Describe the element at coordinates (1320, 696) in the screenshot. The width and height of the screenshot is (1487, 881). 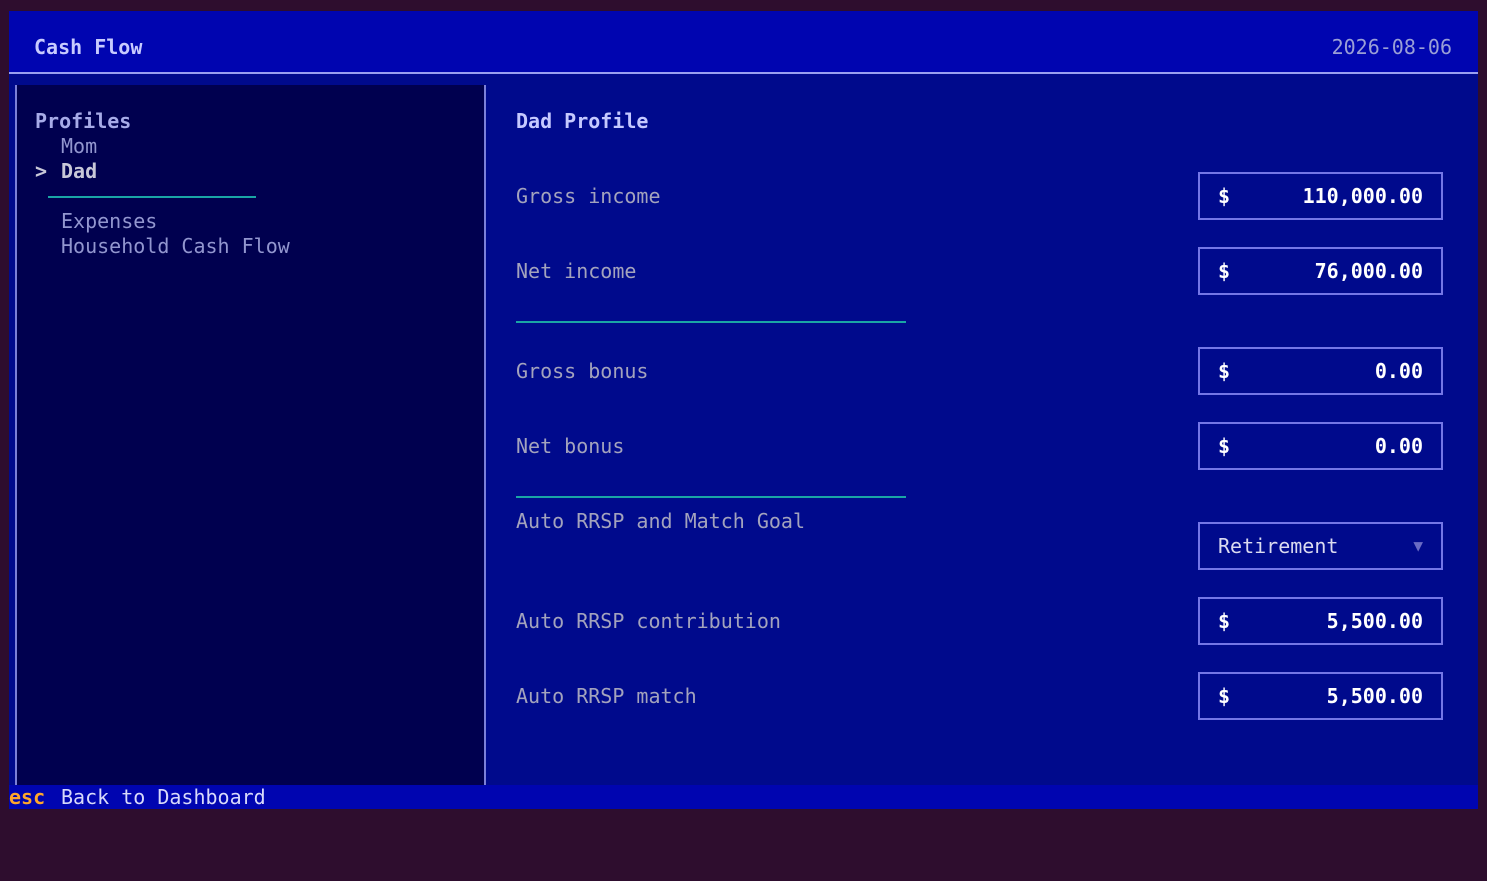
I see `rrsp-match-field: $ 5,500.00` at that location.